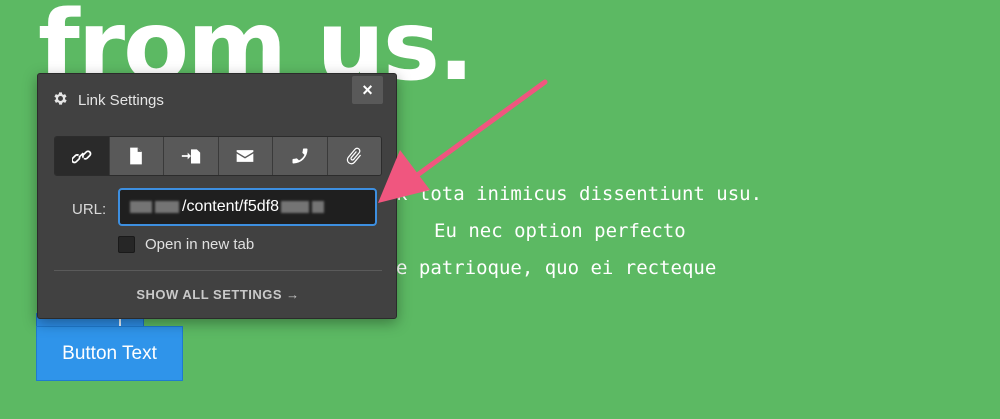 The width and height of the screenshot is (1000, 419). I want to click on tab-anchor, so click(191, 156).